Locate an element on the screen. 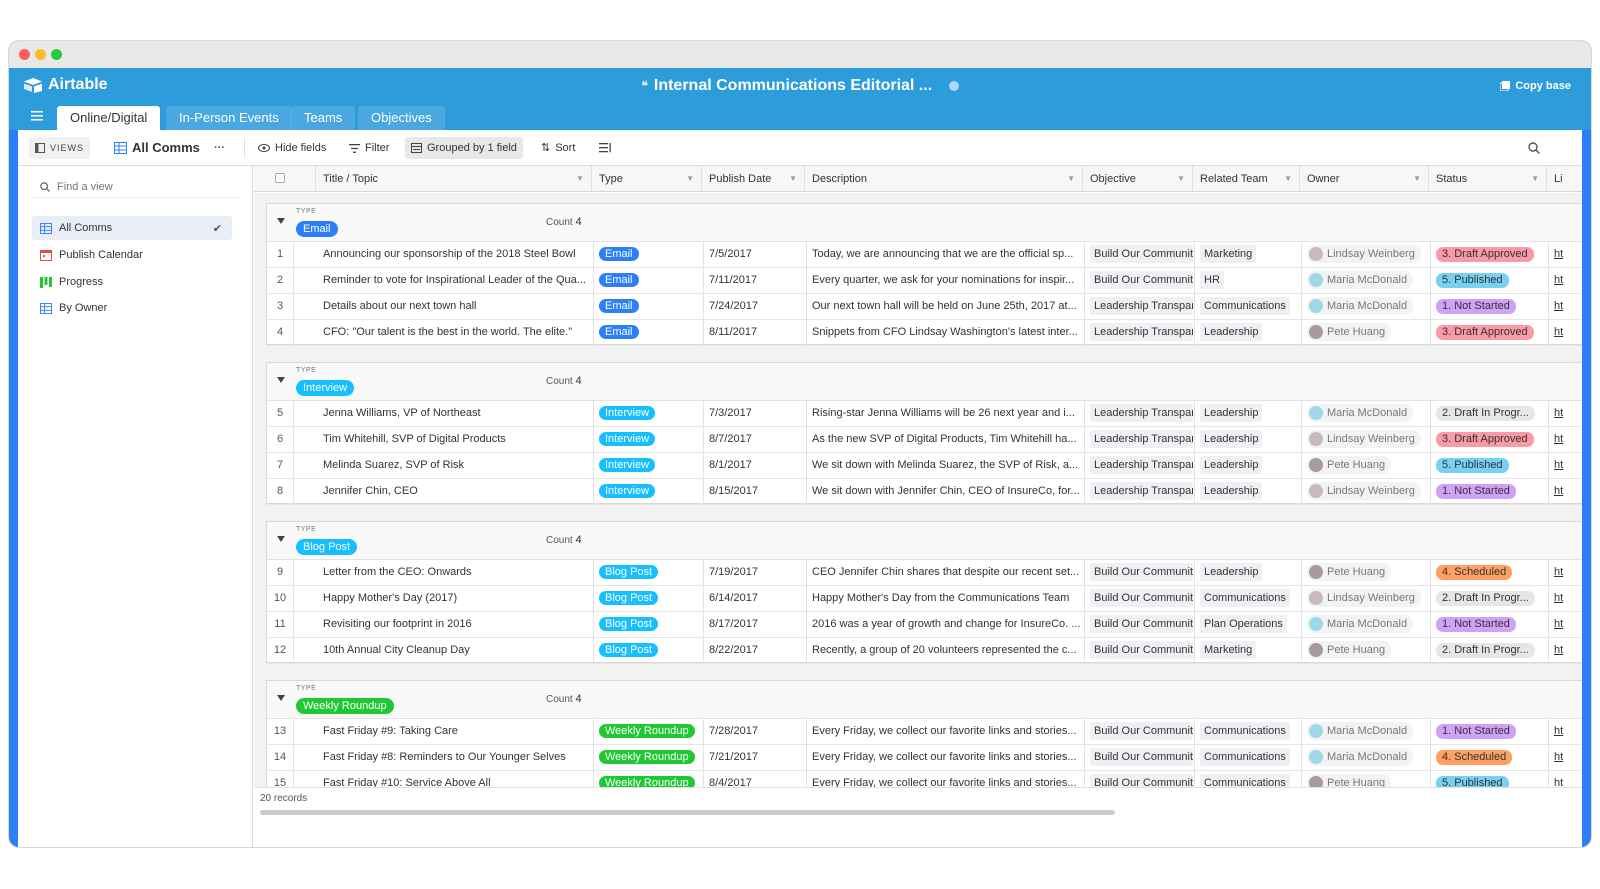 This screenshot has height=889, width=1600. cell-title: Jennifer Chin, CEO is located at coordinates (455, 491).